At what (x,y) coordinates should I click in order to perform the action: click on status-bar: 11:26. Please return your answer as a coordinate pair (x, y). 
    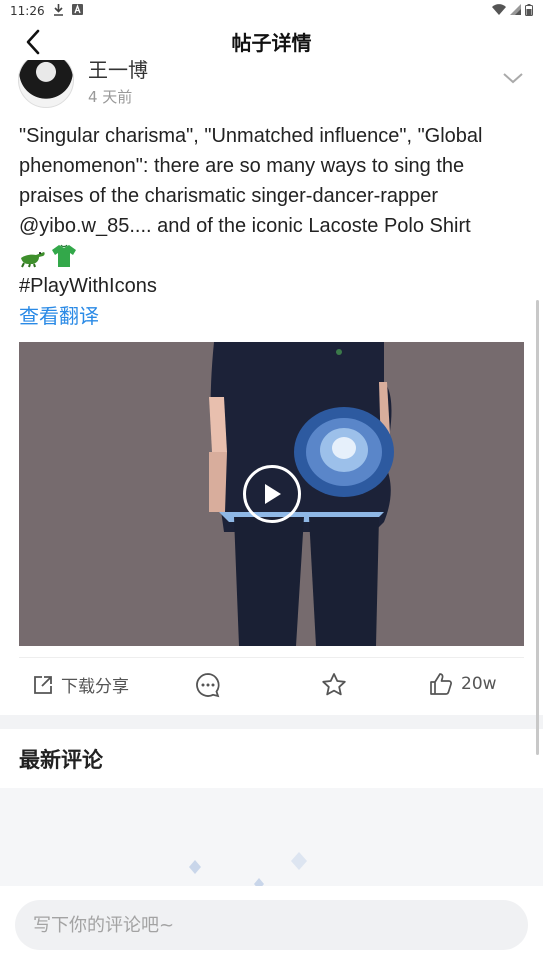
    Looking at the image, I should click on (271, 11).